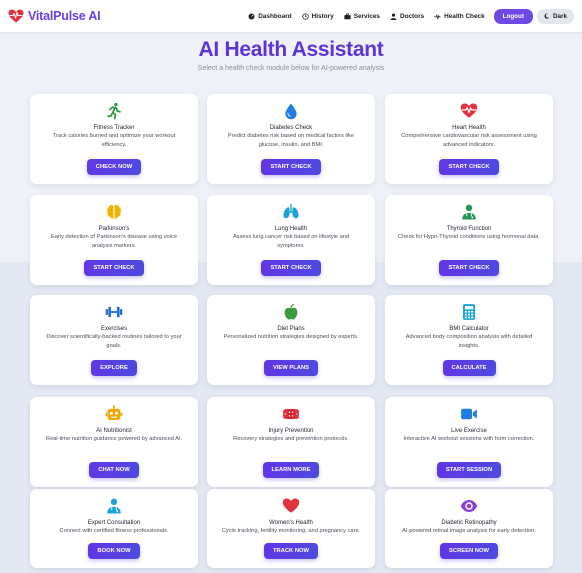  I want to click on nav-label: History, so click(322, 16).